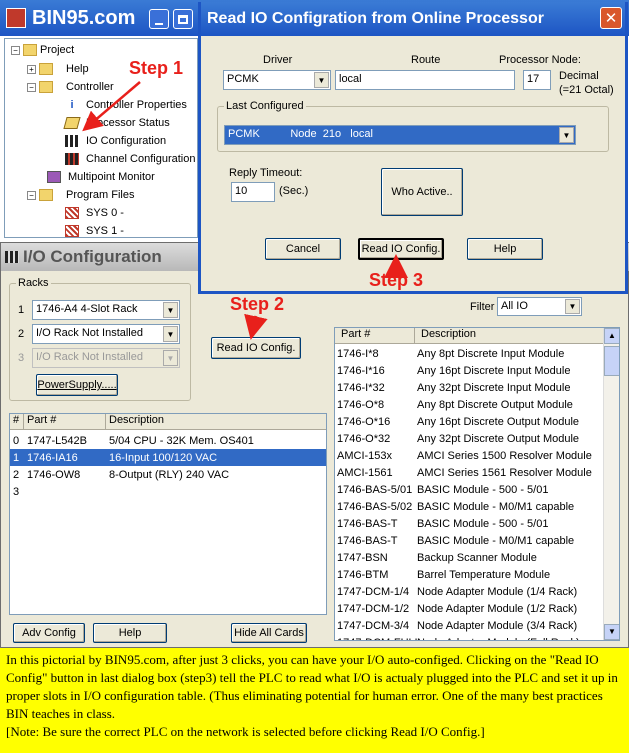 This screenshot has width=629, height=753. I want to click on read-io-config-button: Read IO Config., so click(256, 348).